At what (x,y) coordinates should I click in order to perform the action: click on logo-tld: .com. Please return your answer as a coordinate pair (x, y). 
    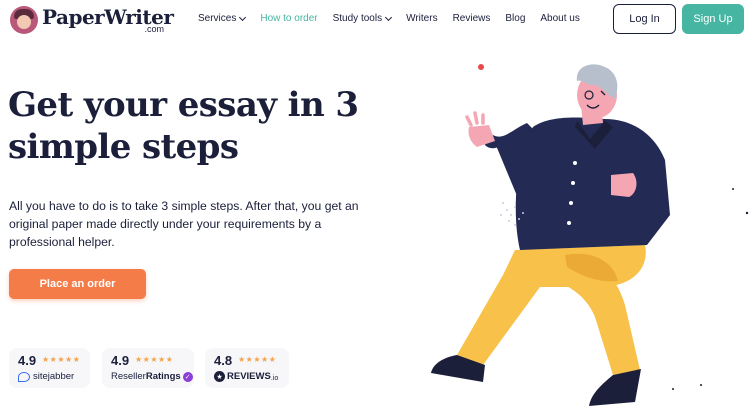
    Looking at the image, I should click on (154, 29).